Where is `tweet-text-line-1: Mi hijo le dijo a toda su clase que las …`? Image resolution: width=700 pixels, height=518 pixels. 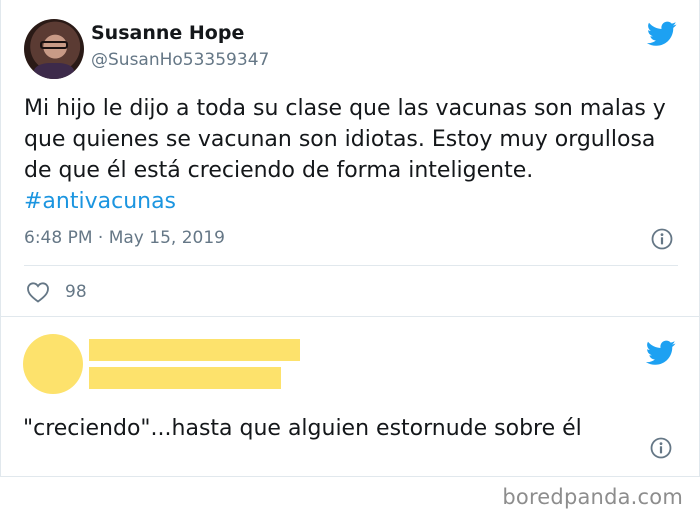
tweet-text-line-1: Mi hijo le dijo a toda su clase que las … is located at coordinates (345, 108).